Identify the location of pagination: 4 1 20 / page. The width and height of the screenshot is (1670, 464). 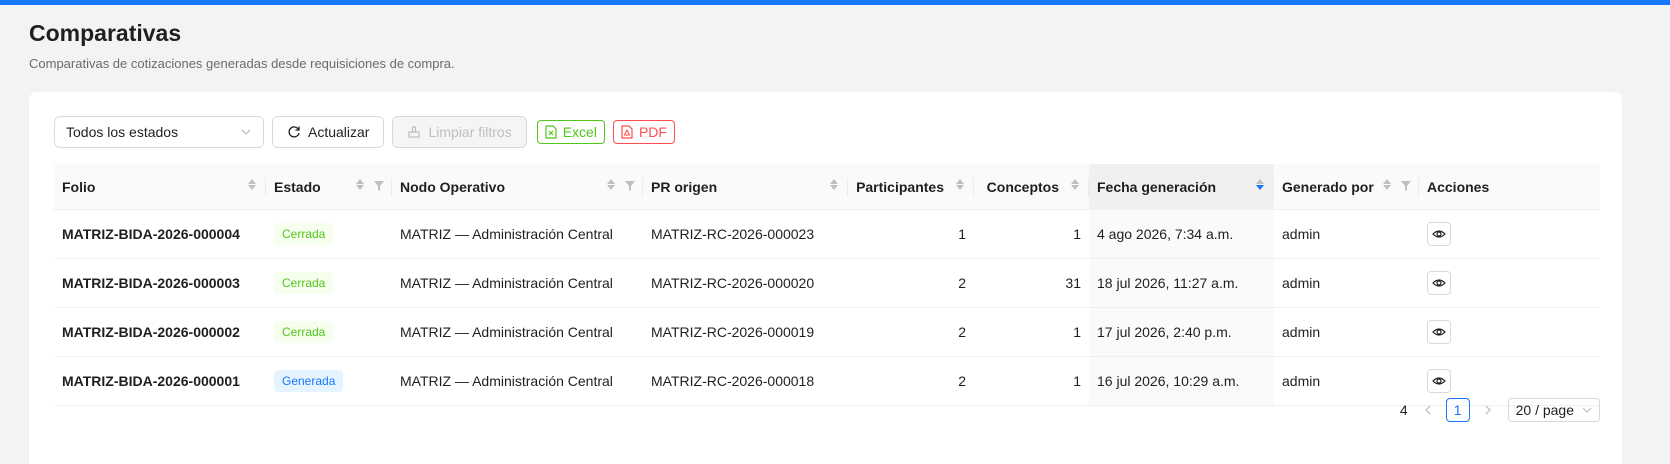
(1500, 410).